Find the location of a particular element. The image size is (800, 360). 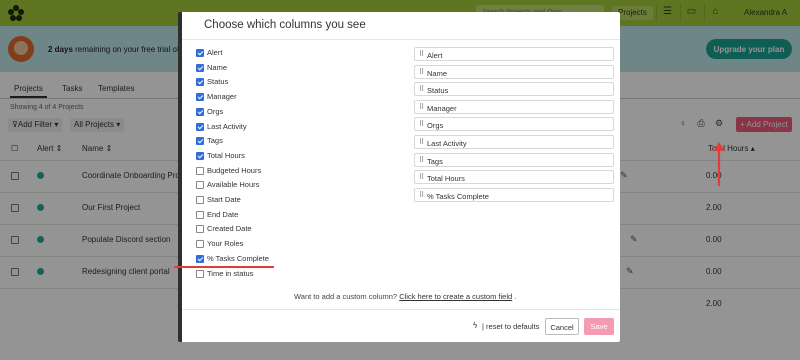

cancel-button: Cancel is located at coordinates (562, 326).